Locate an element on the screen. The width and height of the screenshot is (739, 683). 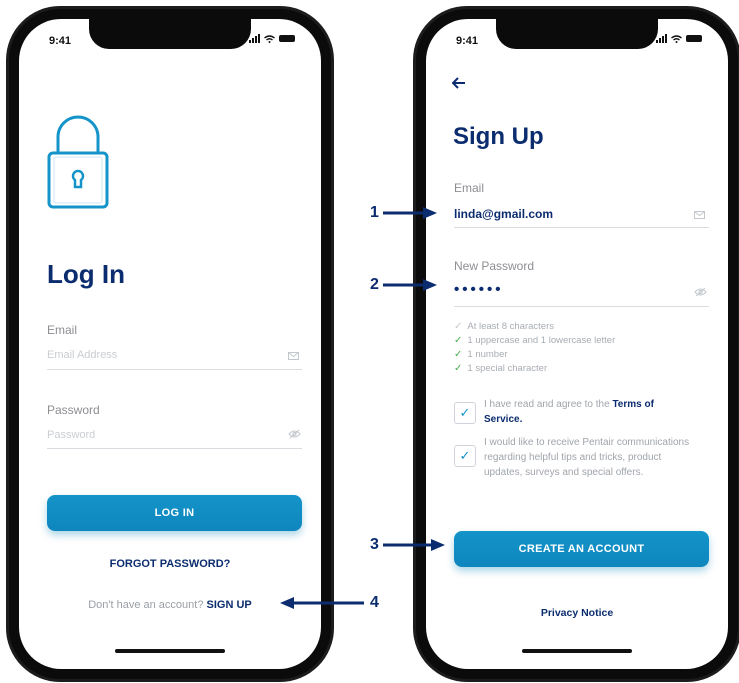
callout-1: 1 is located at coordinates (404, 213).